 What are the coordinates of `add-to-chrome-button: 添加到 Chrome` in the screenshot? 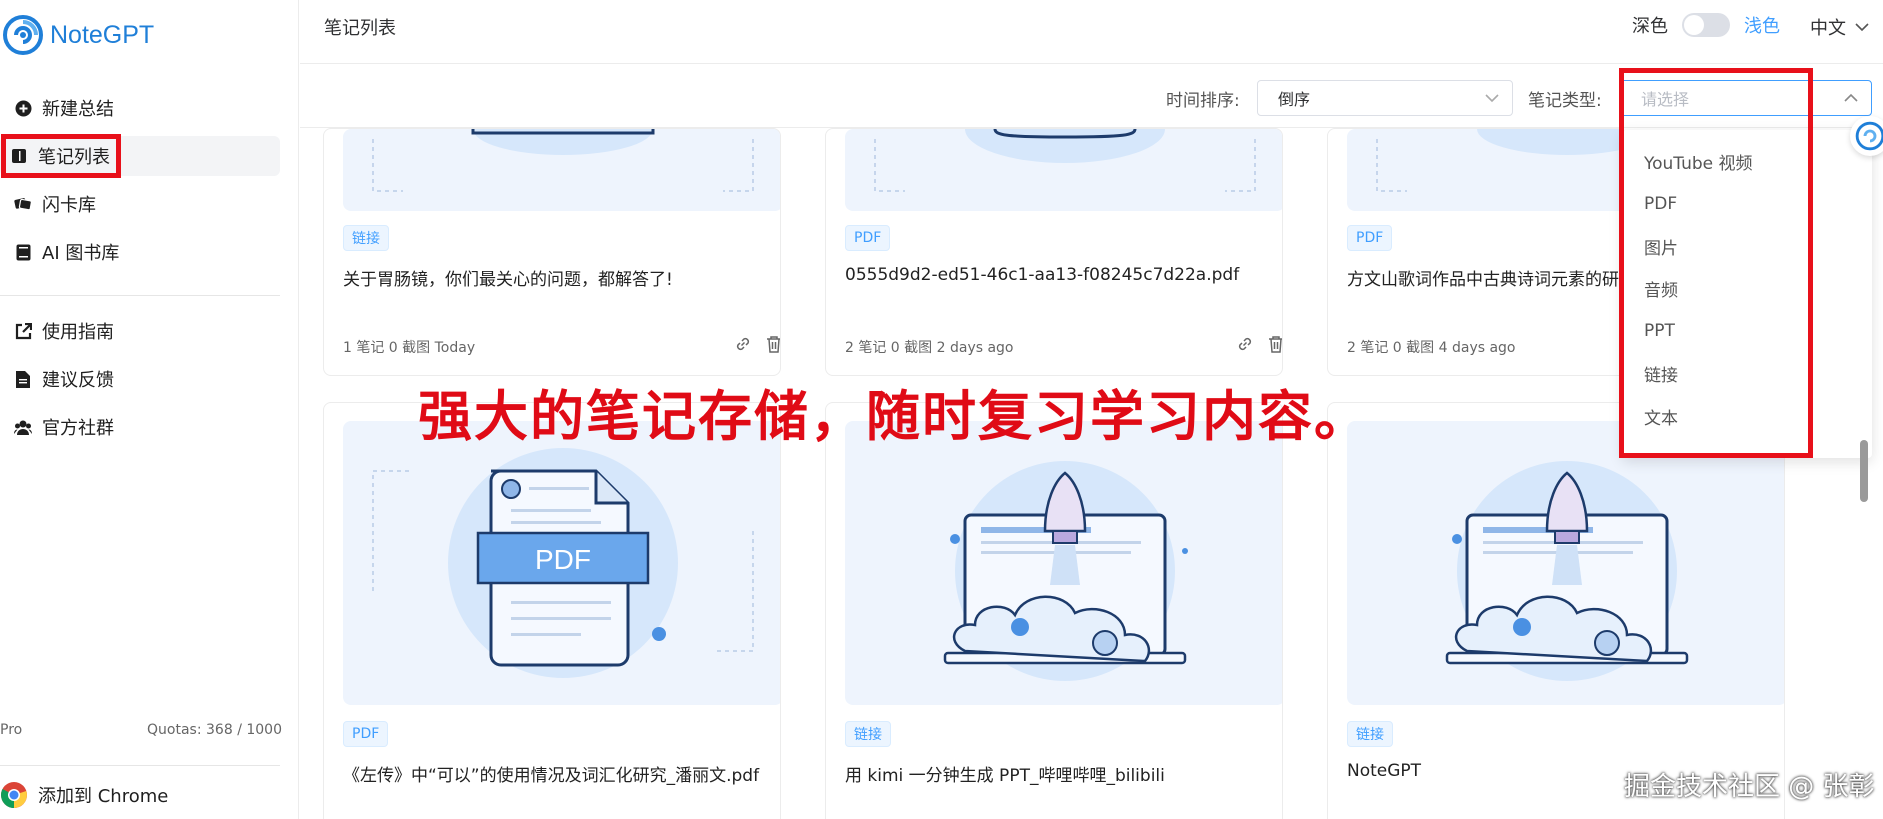 It's located at (84, 795).